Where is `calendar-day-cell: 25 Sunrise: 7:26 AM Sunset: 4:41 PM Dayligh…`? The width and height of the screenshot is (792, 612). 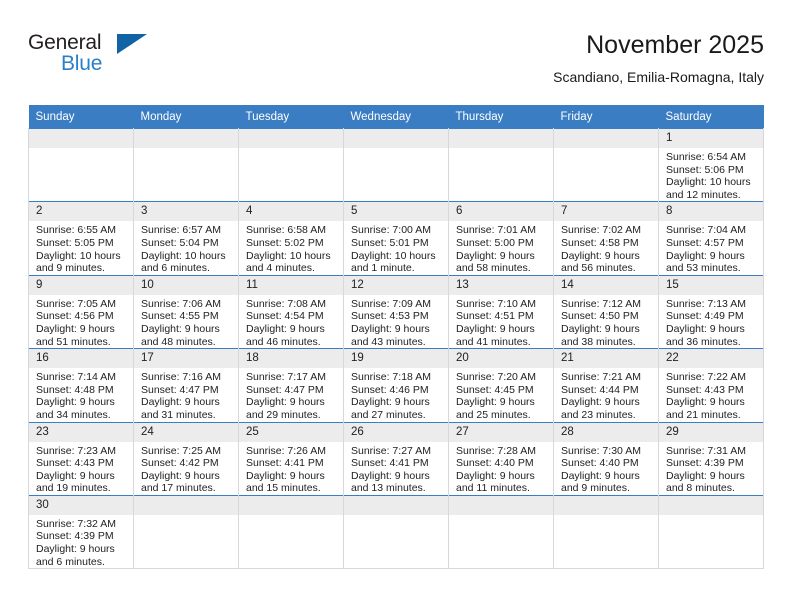
calendar-day-cell: 25 Sunrise: 7:26 AM Sunset: 4:41 PM Dayligh… is located at coordinates (291, 458).